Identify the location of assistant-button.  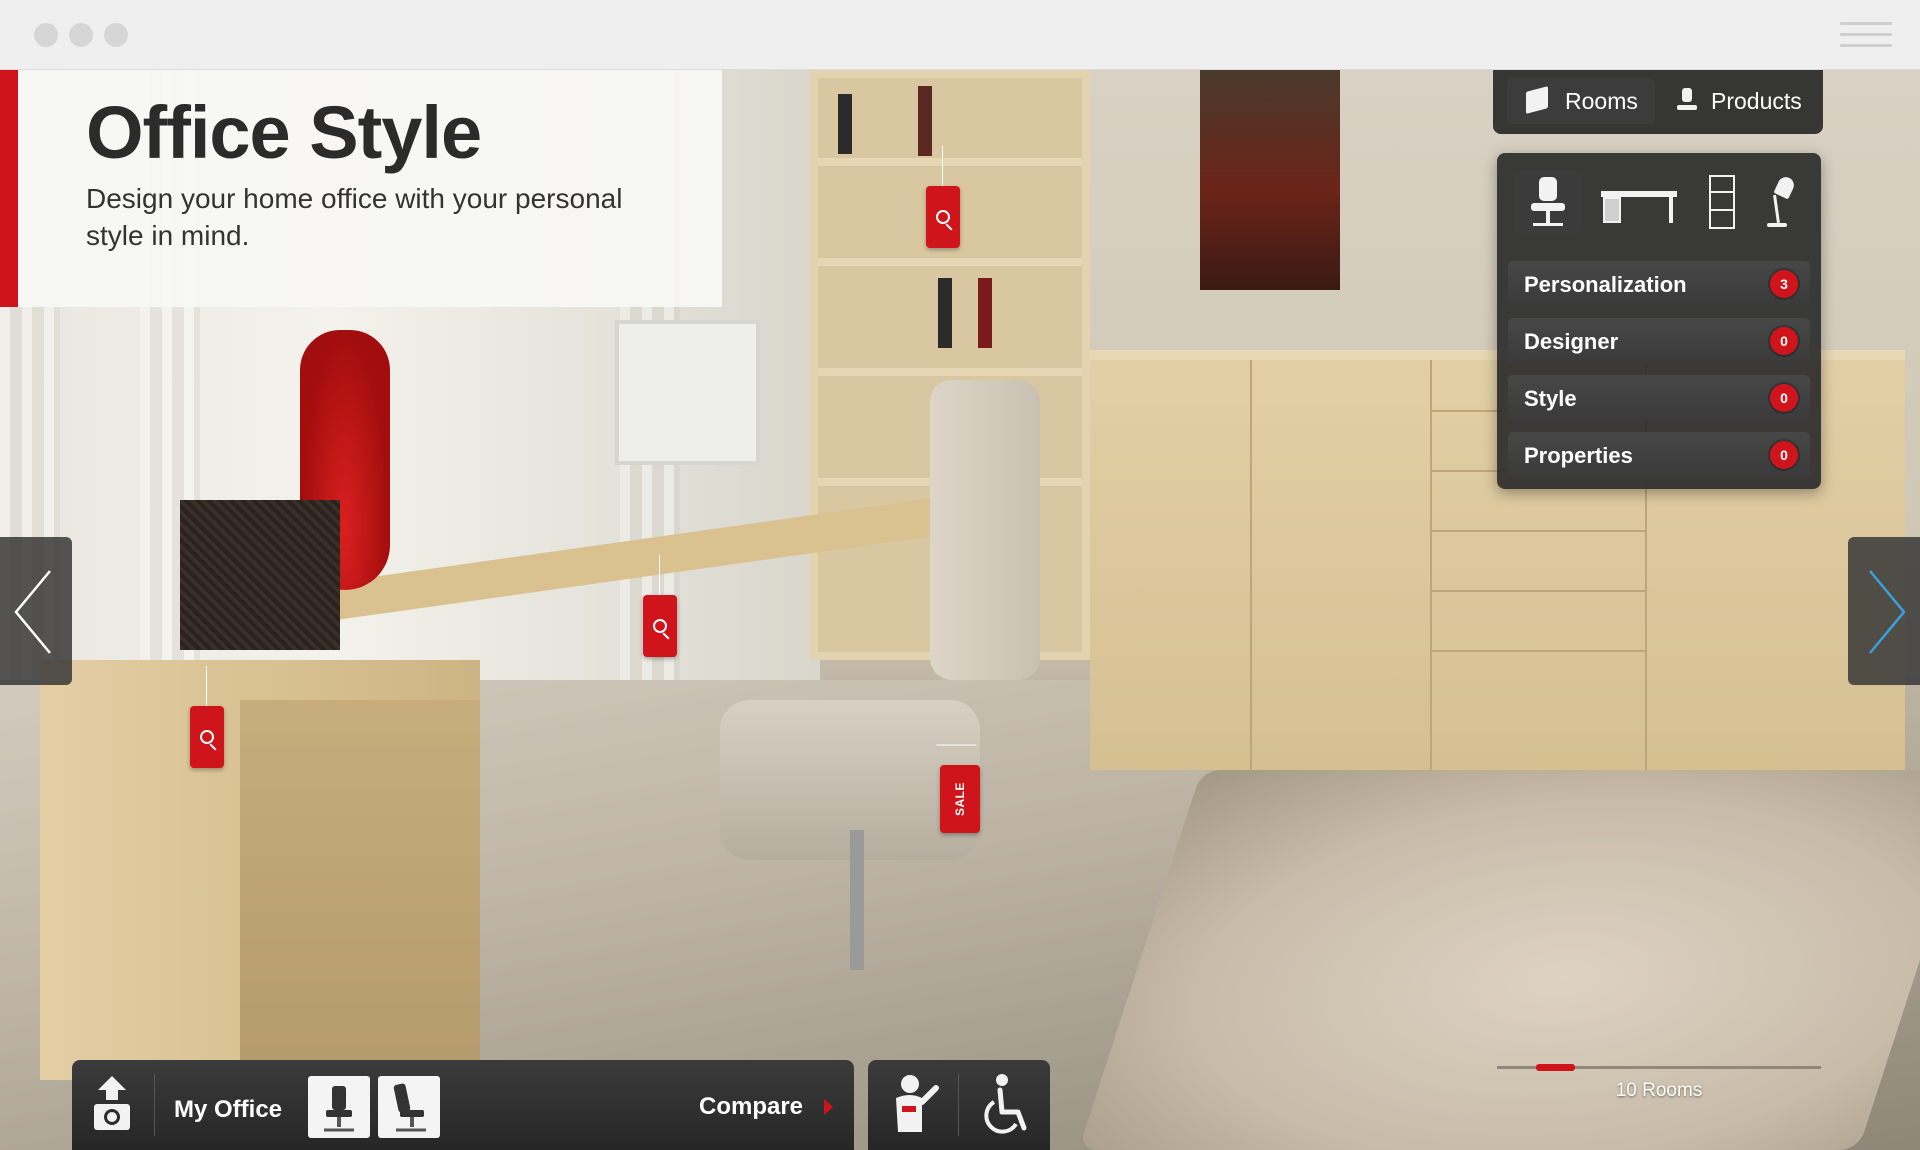
(915, 1105).